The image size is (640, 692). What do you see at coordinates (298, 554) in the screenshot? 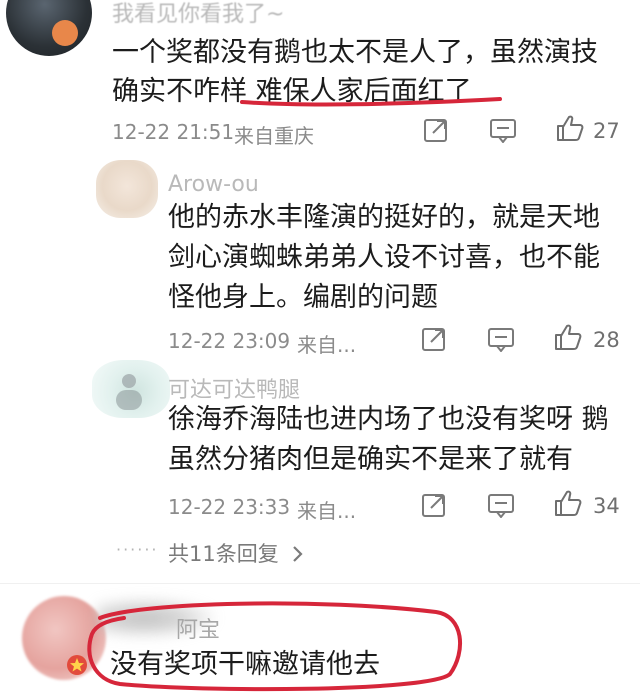
I see `chevron-right-icon` at bounding box center [298, 554].